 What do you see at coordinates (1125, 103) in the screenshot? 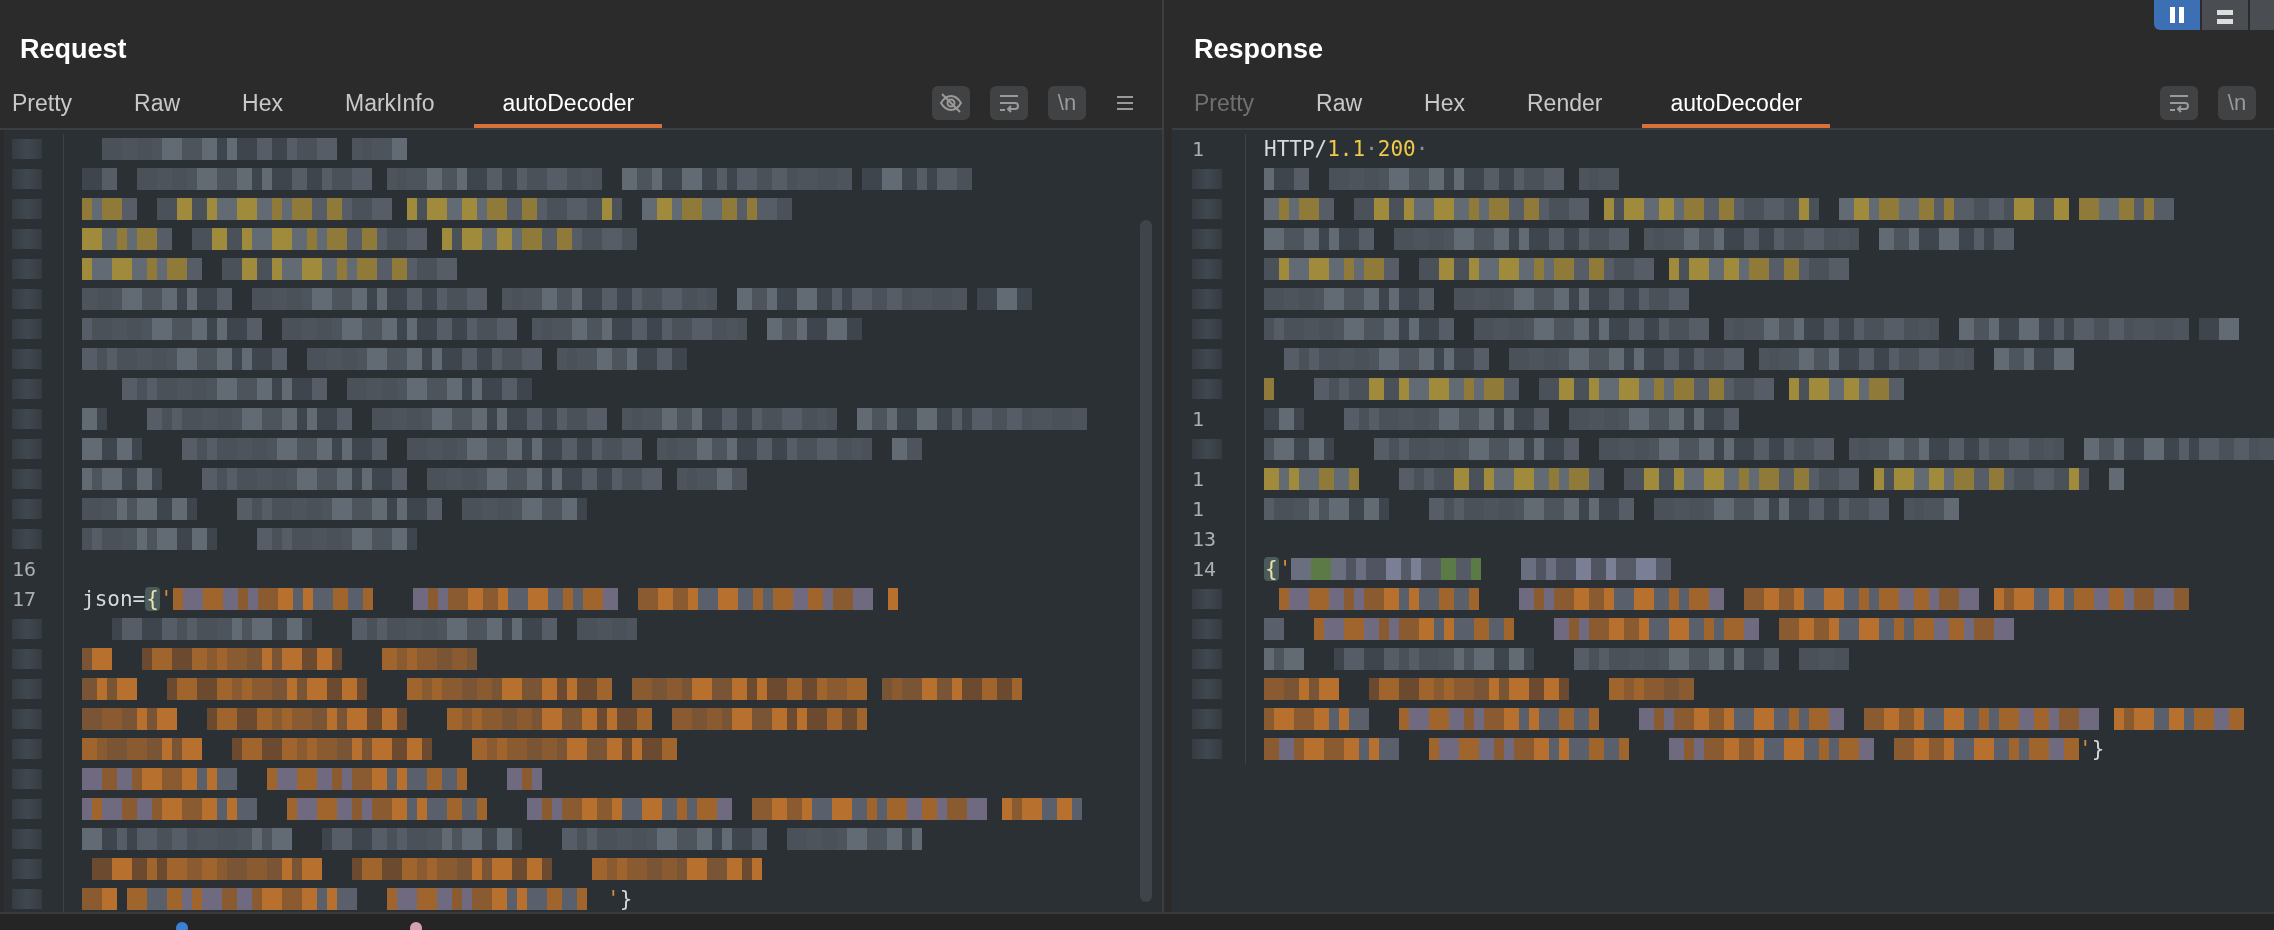
I see `menu-icon` at bounding box center [1125, 103].